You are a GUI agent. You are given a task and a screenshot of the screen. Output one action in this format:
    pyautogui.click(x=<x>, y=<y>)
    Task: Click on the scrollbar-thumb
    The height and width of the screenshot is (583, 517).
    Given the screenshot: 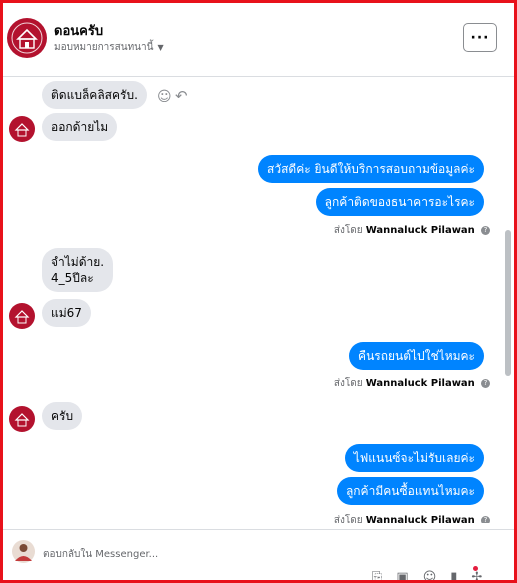 What is the action you would take?
    pyautogui.click(x=508, y=303)
    